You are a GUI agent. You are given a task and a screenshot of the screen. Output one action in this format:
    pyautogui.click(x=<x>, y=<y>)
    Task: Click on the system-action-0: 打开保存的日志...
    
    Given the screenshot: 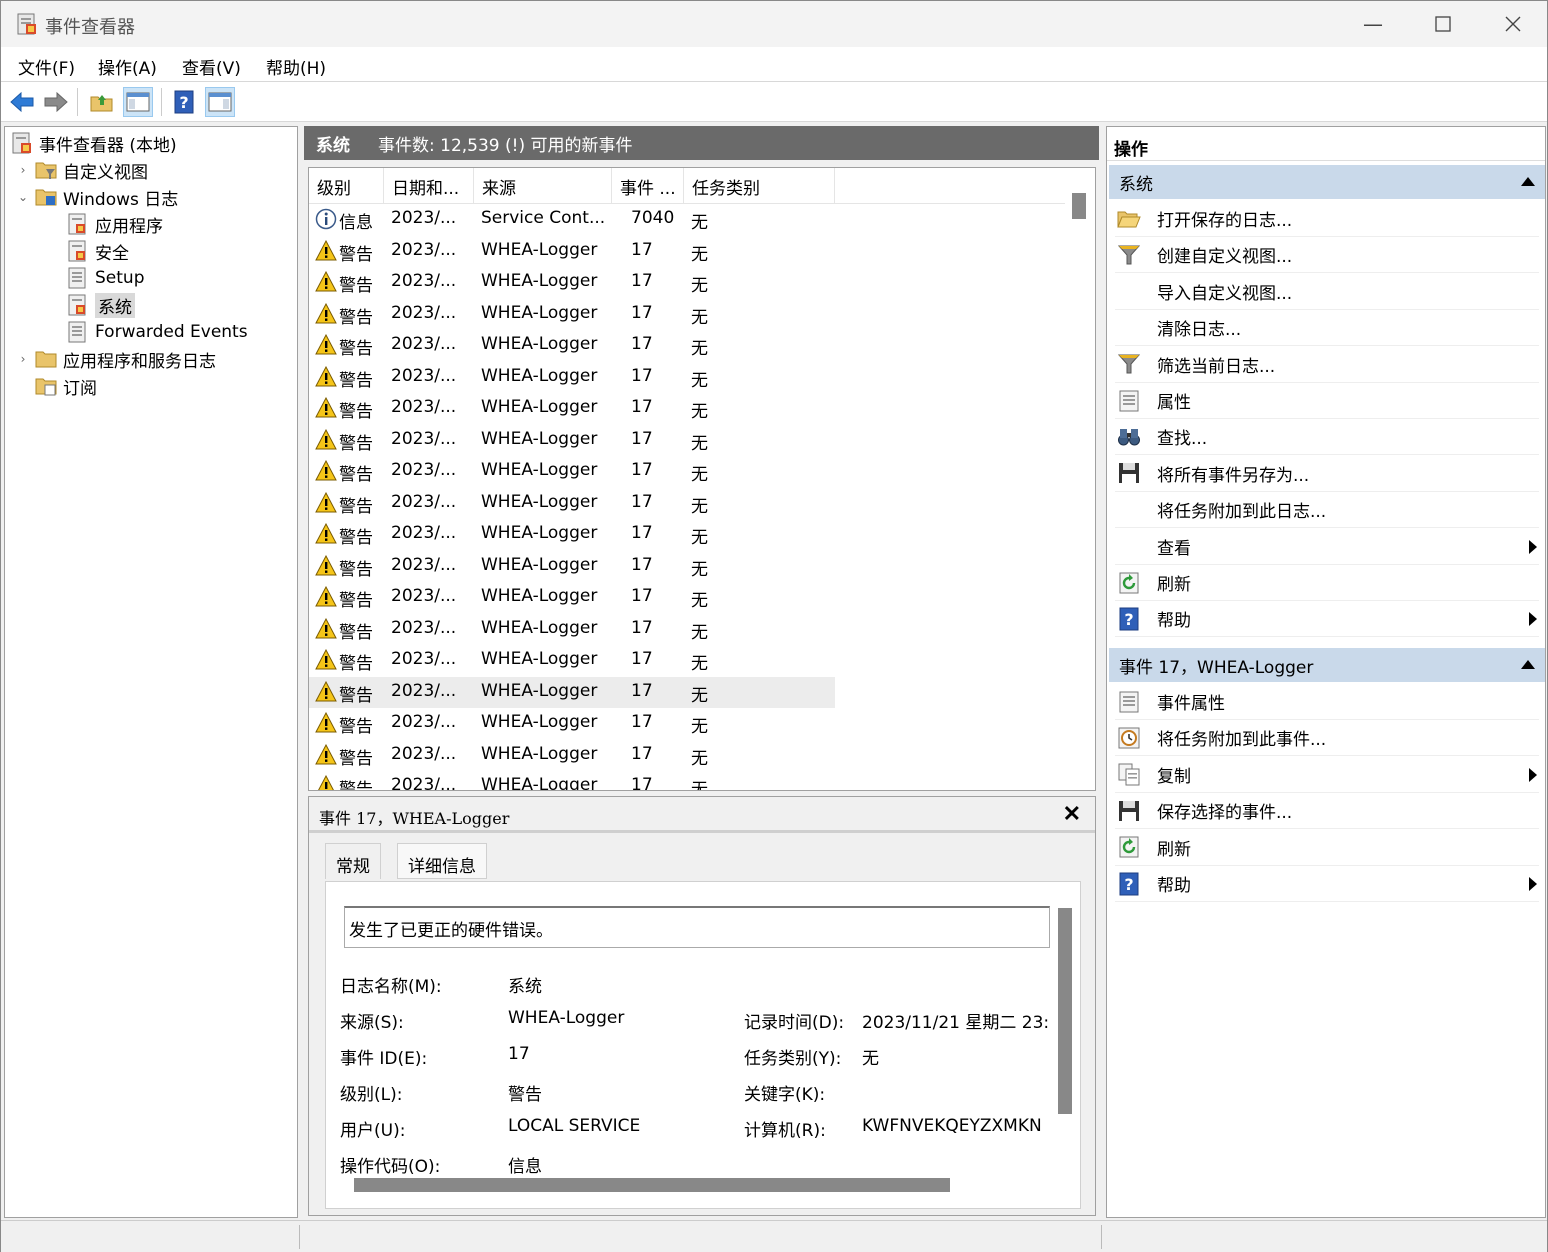 What is the action you would take?
    pyautogui.click(x=1327, y=219)
    